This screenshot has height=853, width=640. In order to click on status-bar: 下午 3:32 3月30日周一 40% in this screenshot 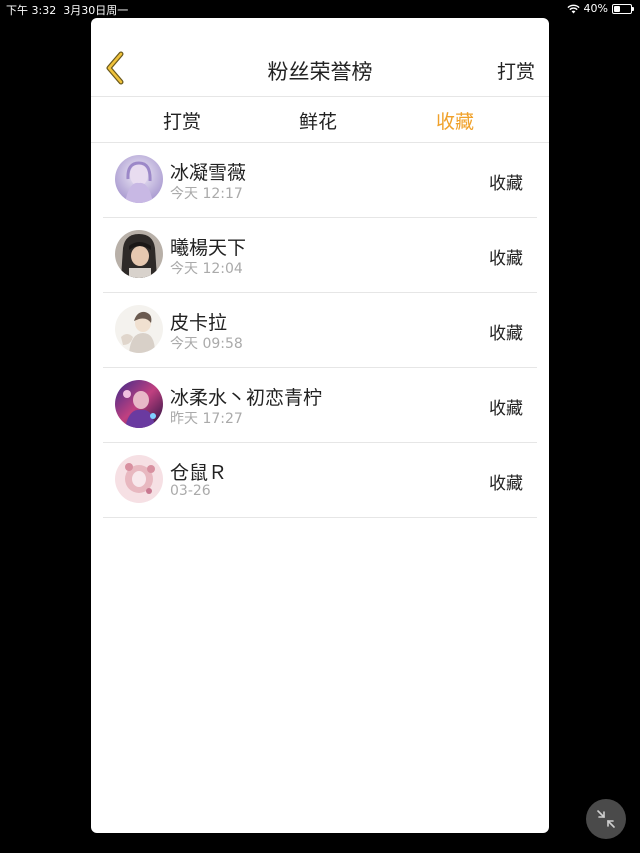, I will do `click(320, 9)`.